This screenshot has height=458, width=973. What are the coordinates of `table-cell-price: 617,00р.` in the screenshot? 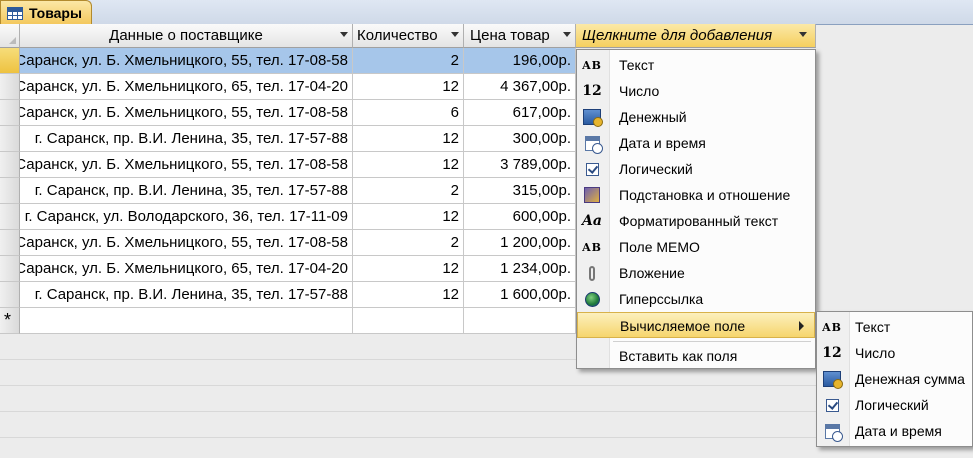 It's located at (520, 113).